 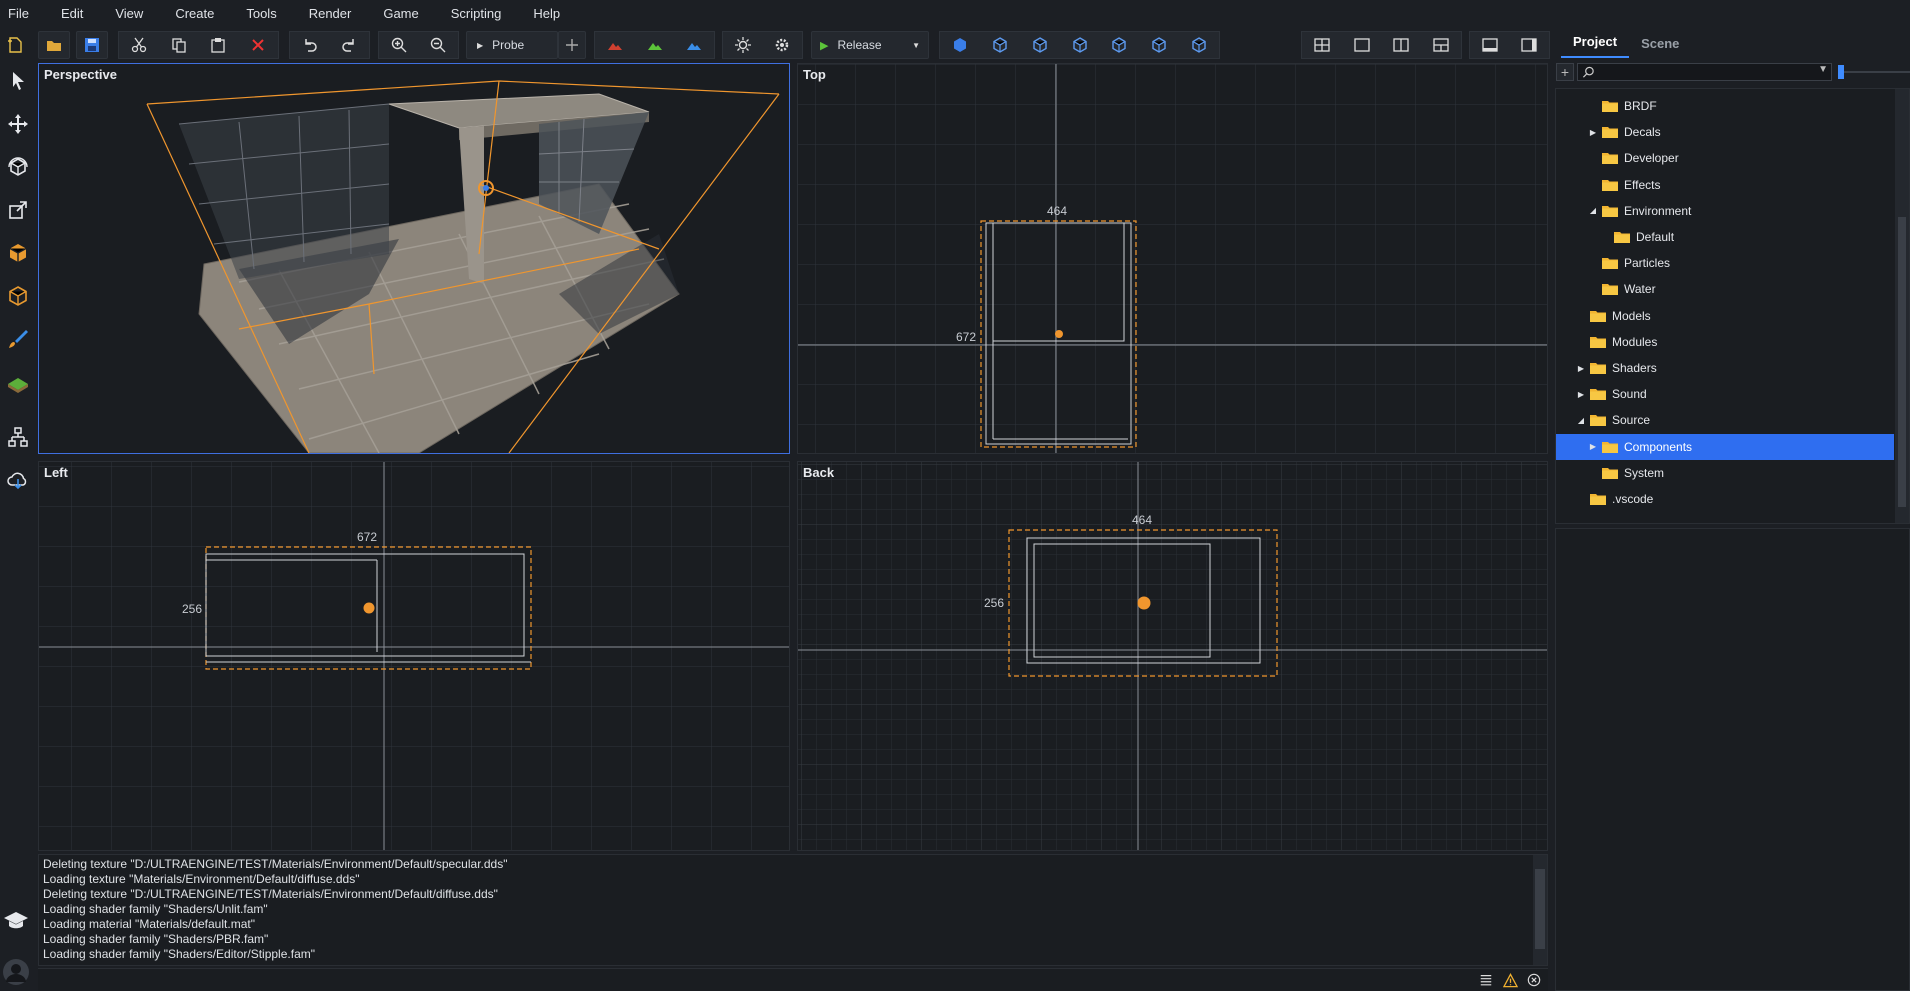 I want to click on open-folder-button, so click(x=54, y=45).